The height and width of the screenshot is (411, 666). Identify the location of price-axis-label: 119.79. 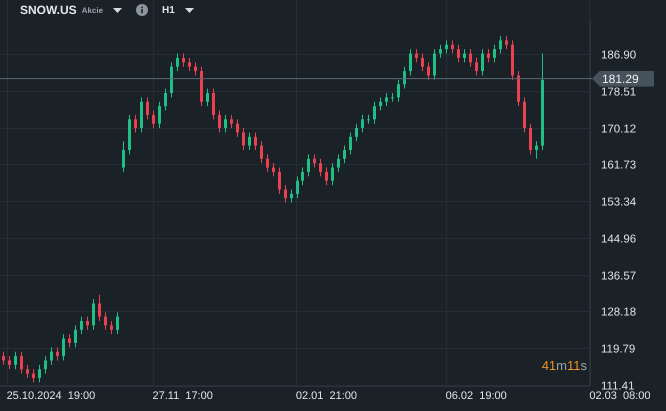
(618, 350).